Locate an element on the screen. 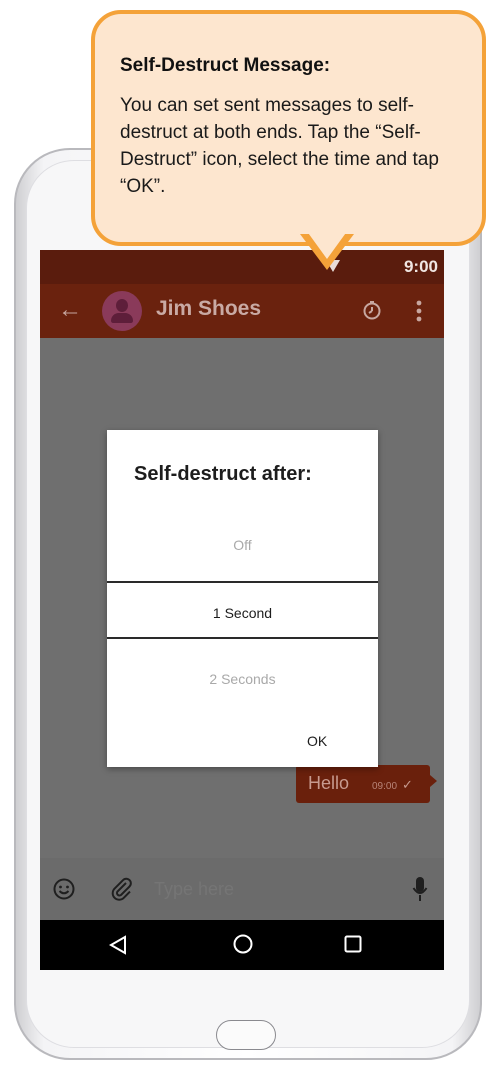 This screenshot has width=487, height=1070. nav-home-icon is located at coordinates (243, 944).